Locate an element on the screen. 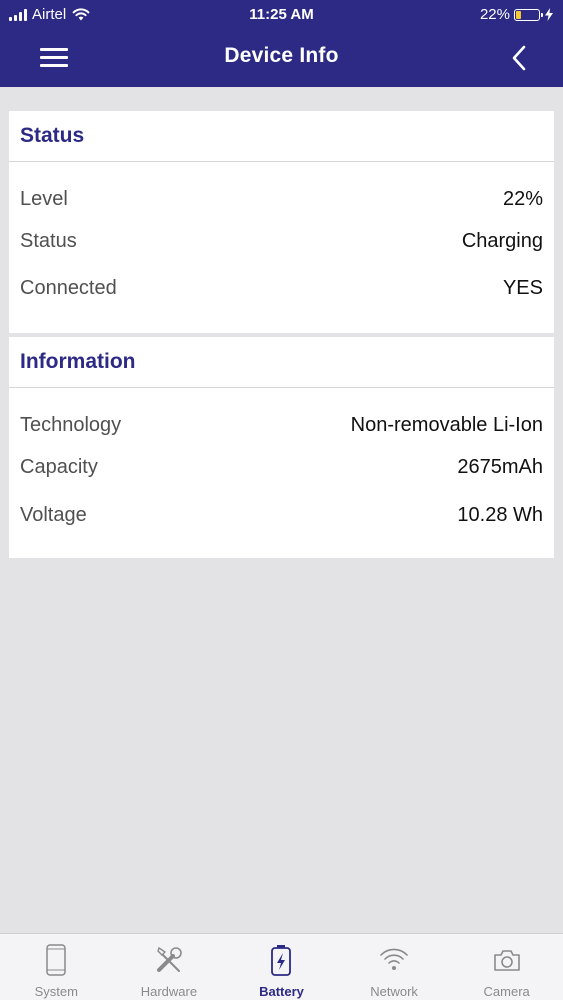  charging-bolt-icon is located at coordinates (549, 14).